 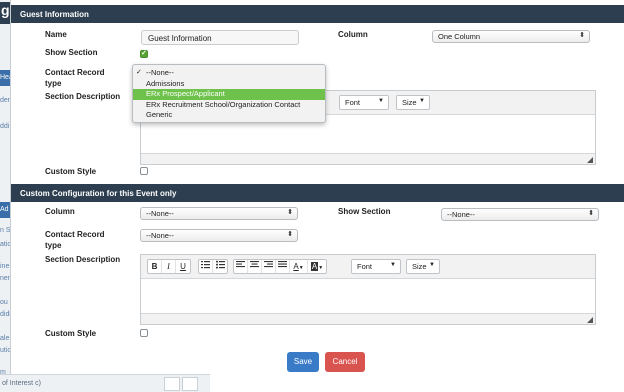 I want to click on align-justify-icon, so click(x=283, y=266).